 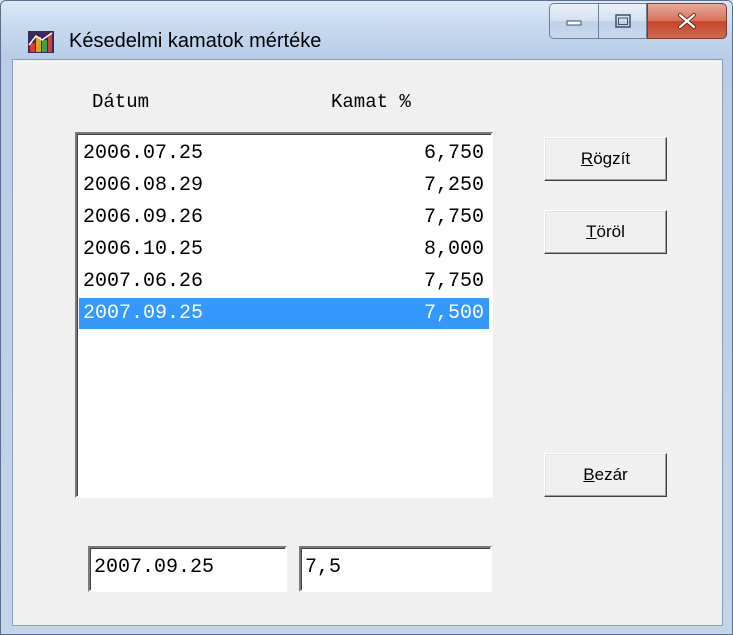 What do you see at coordinates (284, 153) in the screenshot?
I see `list-item: 2006.07.25 6,750` at bounding box center [284, 153].